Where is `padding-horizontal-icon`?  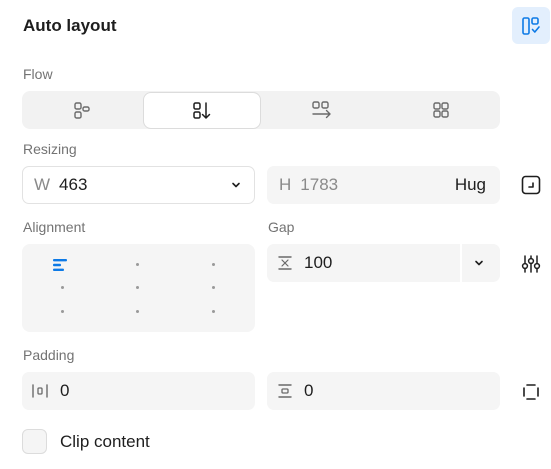 padding-horizontal-icon is located at coordinates (40, 391).